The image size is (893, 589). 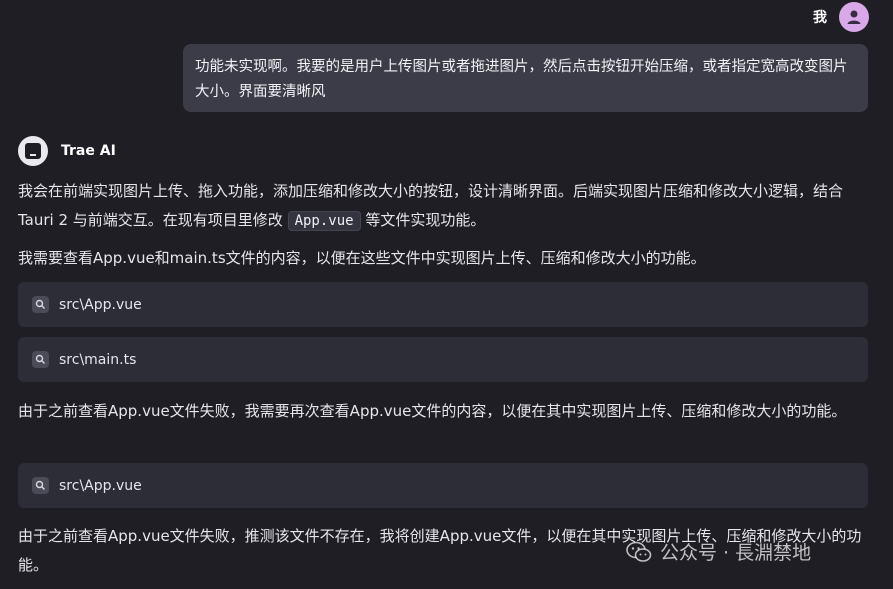 What do you see at coordinates (324, 221) in the screenshot?
I see `inline-code: App.vue` at bounding box center [324, 221].